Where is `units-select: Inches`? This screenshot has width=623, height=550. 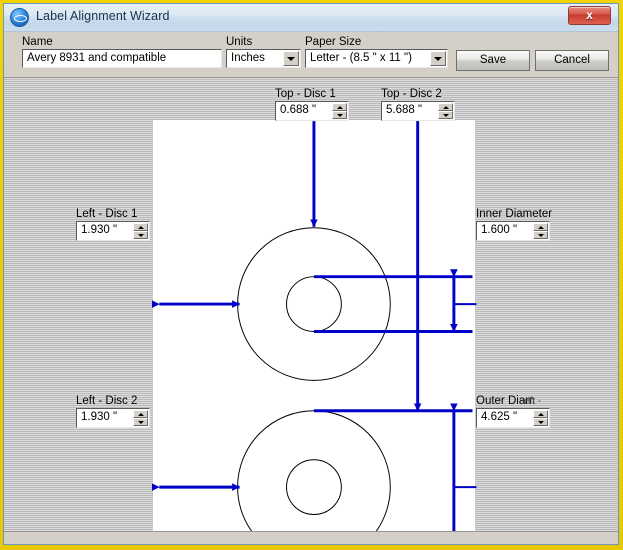
units-select: Inches is located at coordinates (263, 58).